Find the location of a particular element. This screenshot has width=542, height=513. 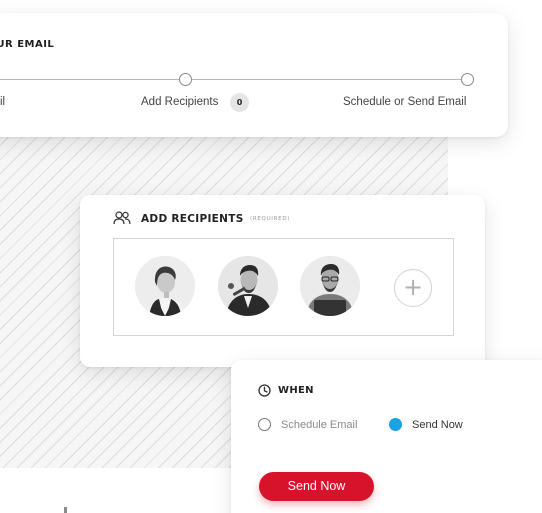

send-now-label: Send Now is located at coordinates (437, 425).